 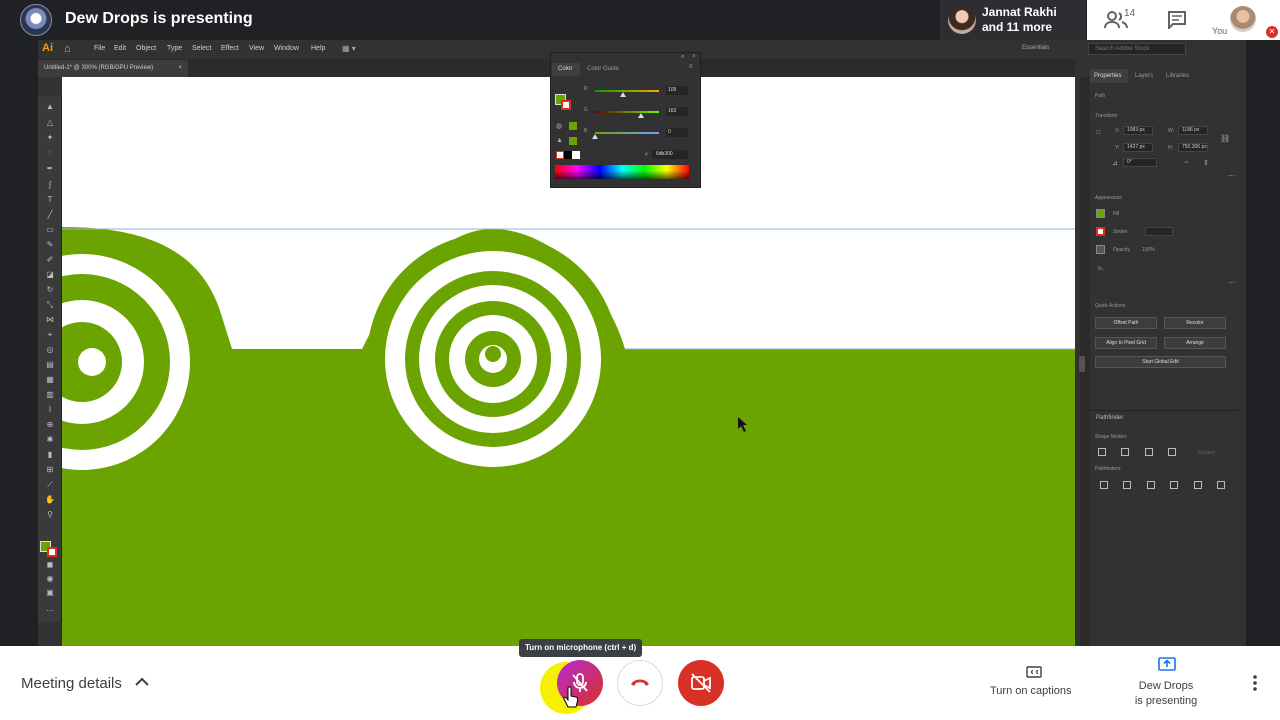 I want to click on menu-effect: Effect, so click(x=230, y=48).